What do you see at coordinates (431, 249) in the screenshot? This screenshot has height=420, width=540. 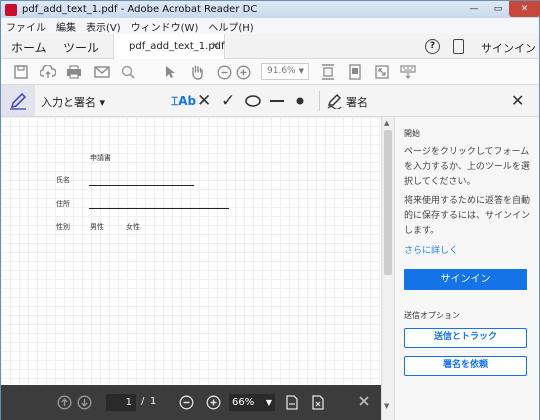 I see `learn-more-link: さらに詳しく` at bounding box center [431, 249].